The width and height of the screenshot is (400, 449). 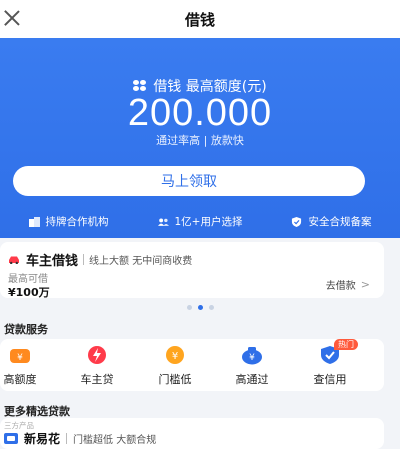 I want to click on service-label: 门槛低, so click(x=175, y=379).